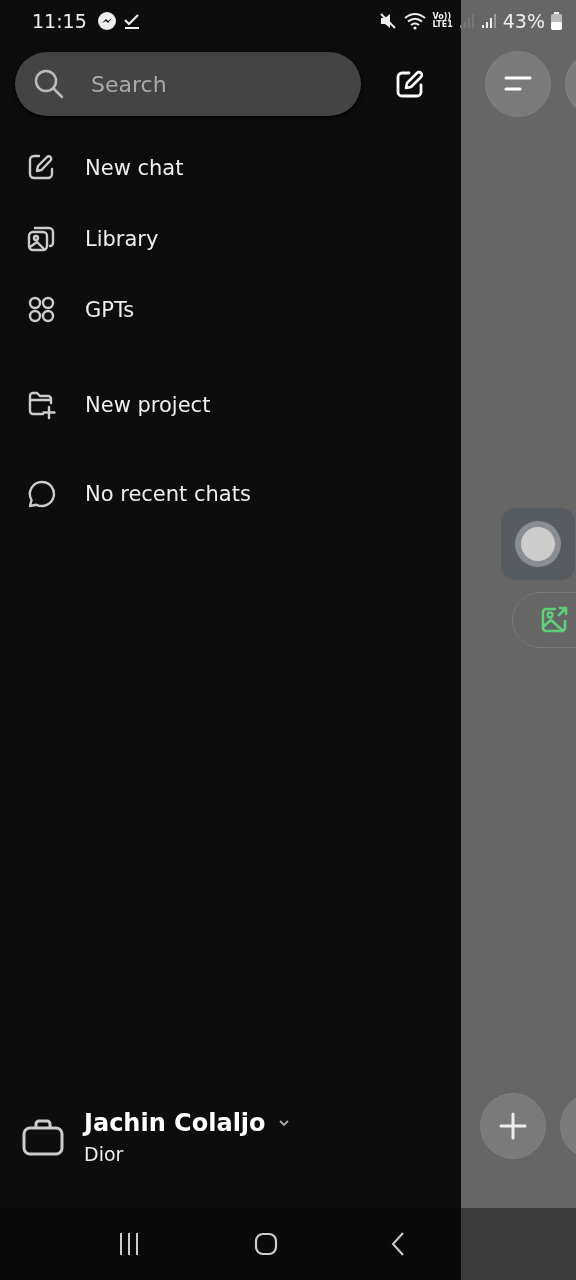  What do you see at coordinates (523, 21) in the screenshot?
I see `battery-percent: 43%` at bounding box center [523, 21].